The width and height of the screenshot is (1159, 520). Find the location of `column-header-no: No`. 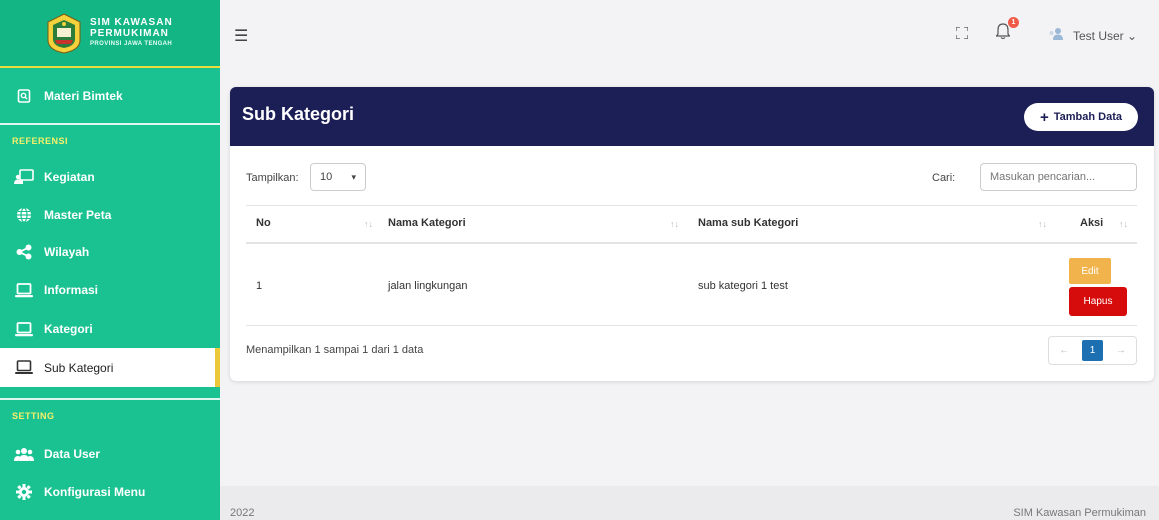

column-header-no: No is located at coordinates (263, 223).